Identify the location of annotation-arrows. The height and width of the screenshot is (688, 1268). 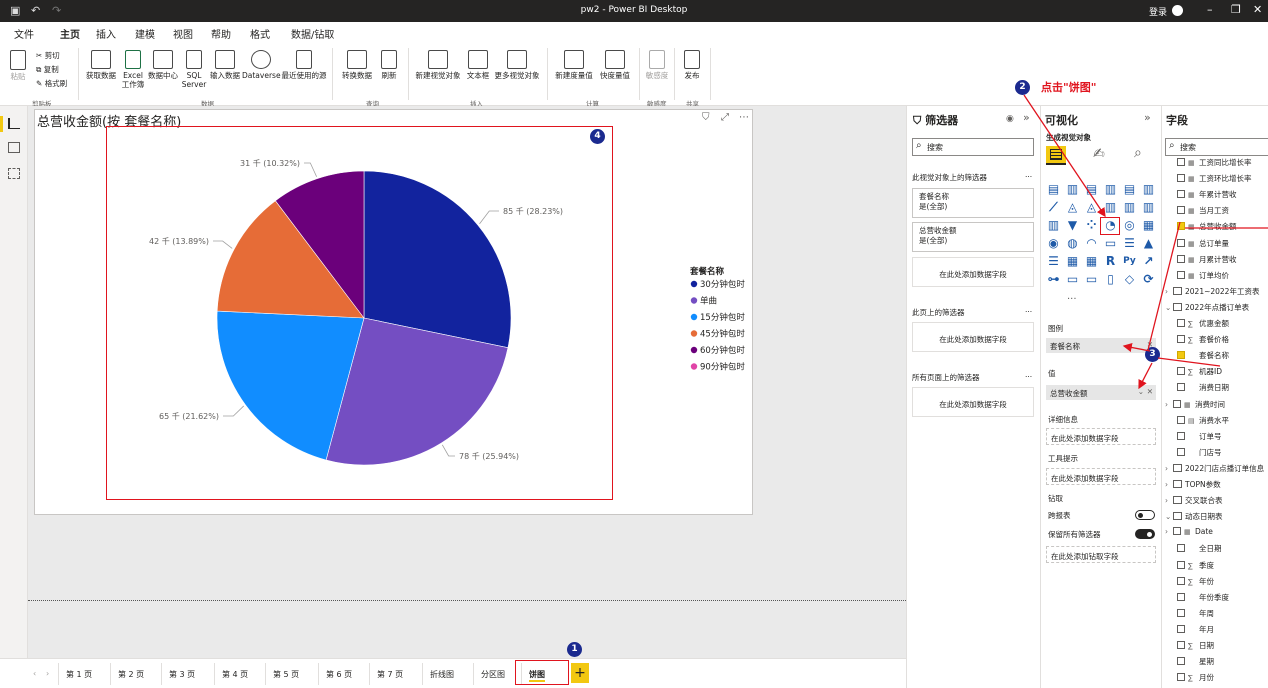
(1145, 242).